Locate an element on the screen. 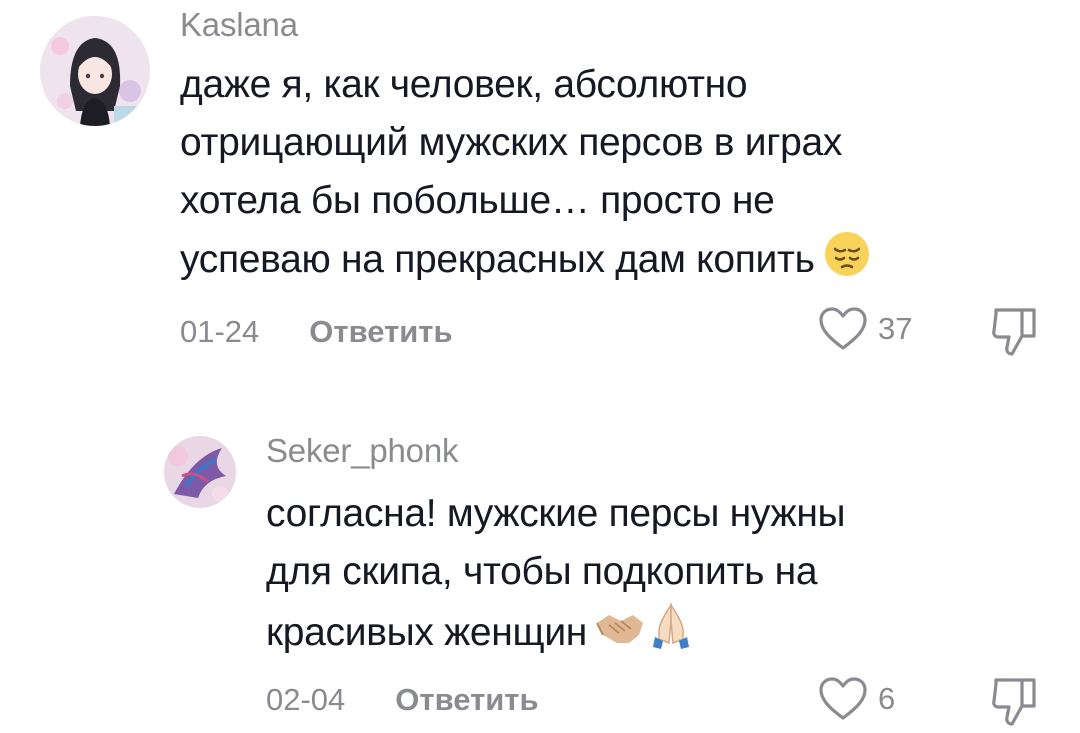  folded-hands-emoji is located at coordinates (671, 634).